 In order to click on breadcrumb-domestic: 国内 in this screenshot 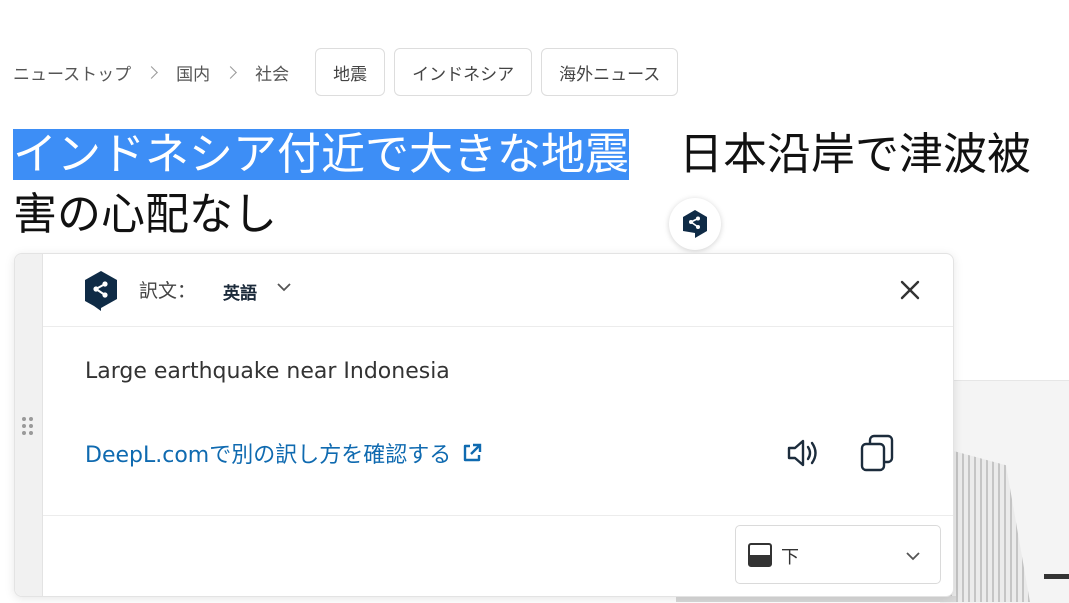, I will do `click(193, 72)`.